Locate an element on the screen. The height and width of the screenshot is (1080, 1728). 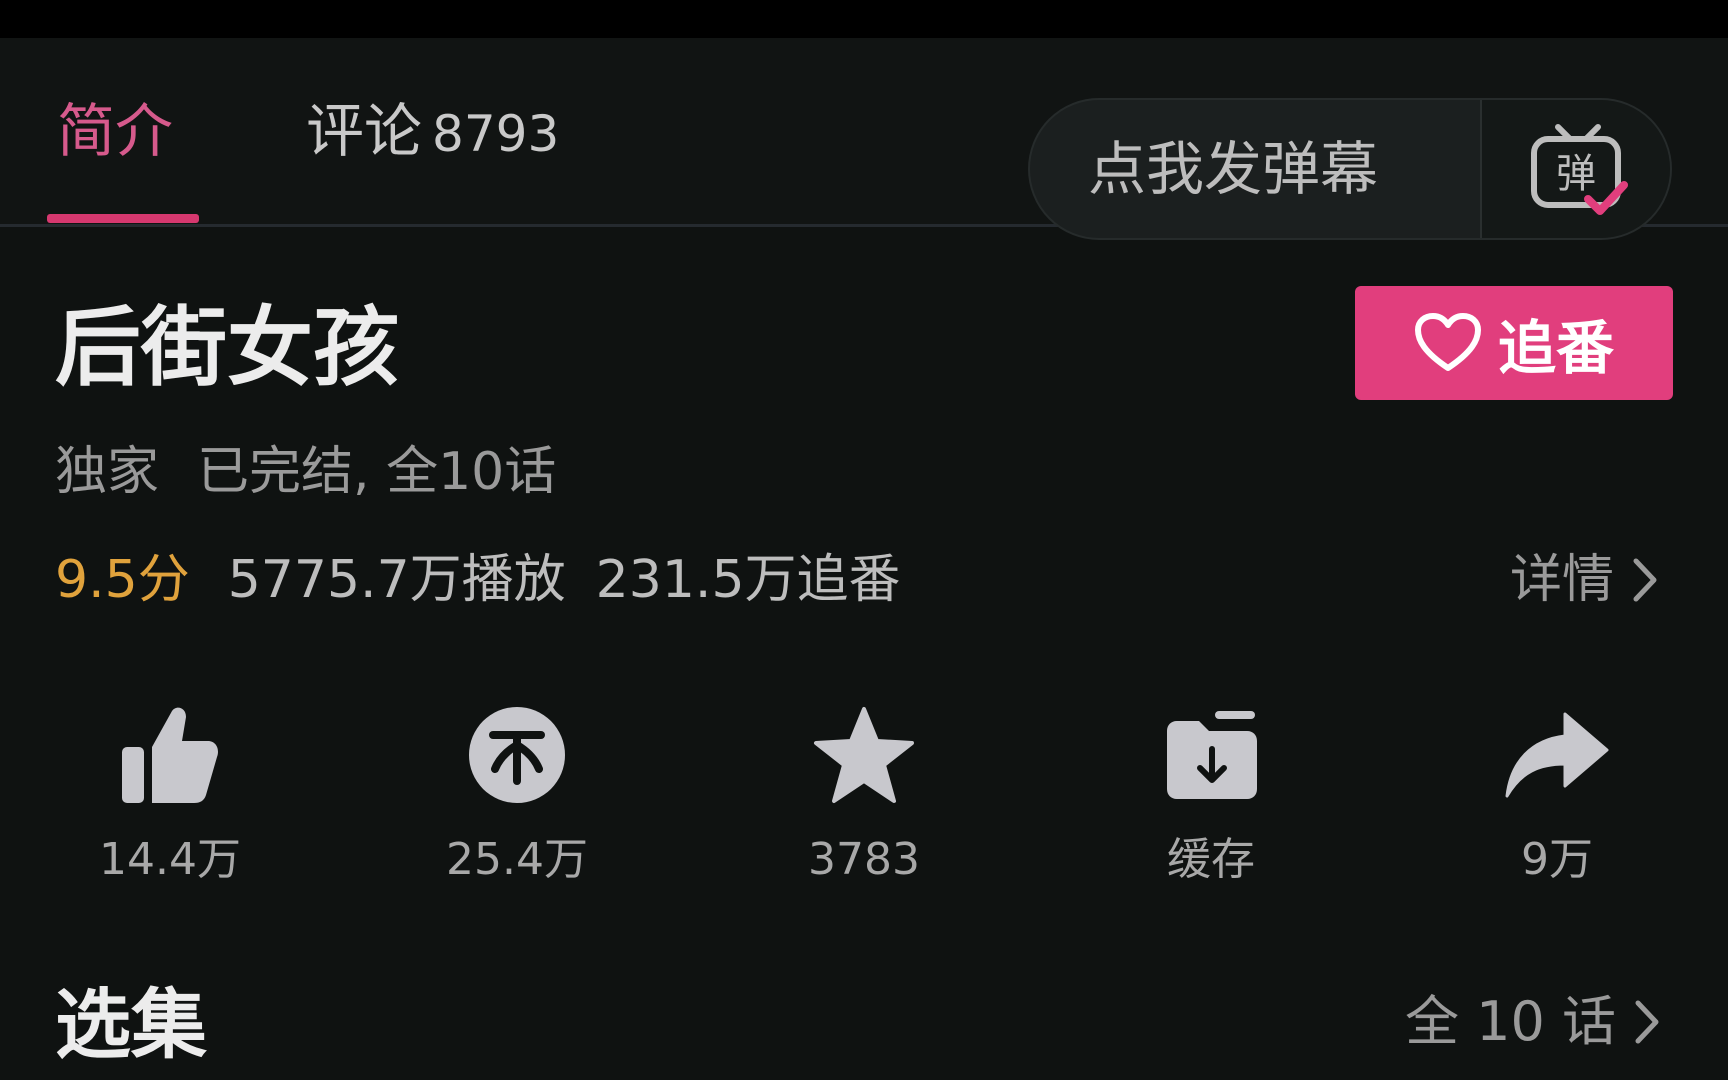
coin-count: 25.4万 is located at coordinates (517, 859).